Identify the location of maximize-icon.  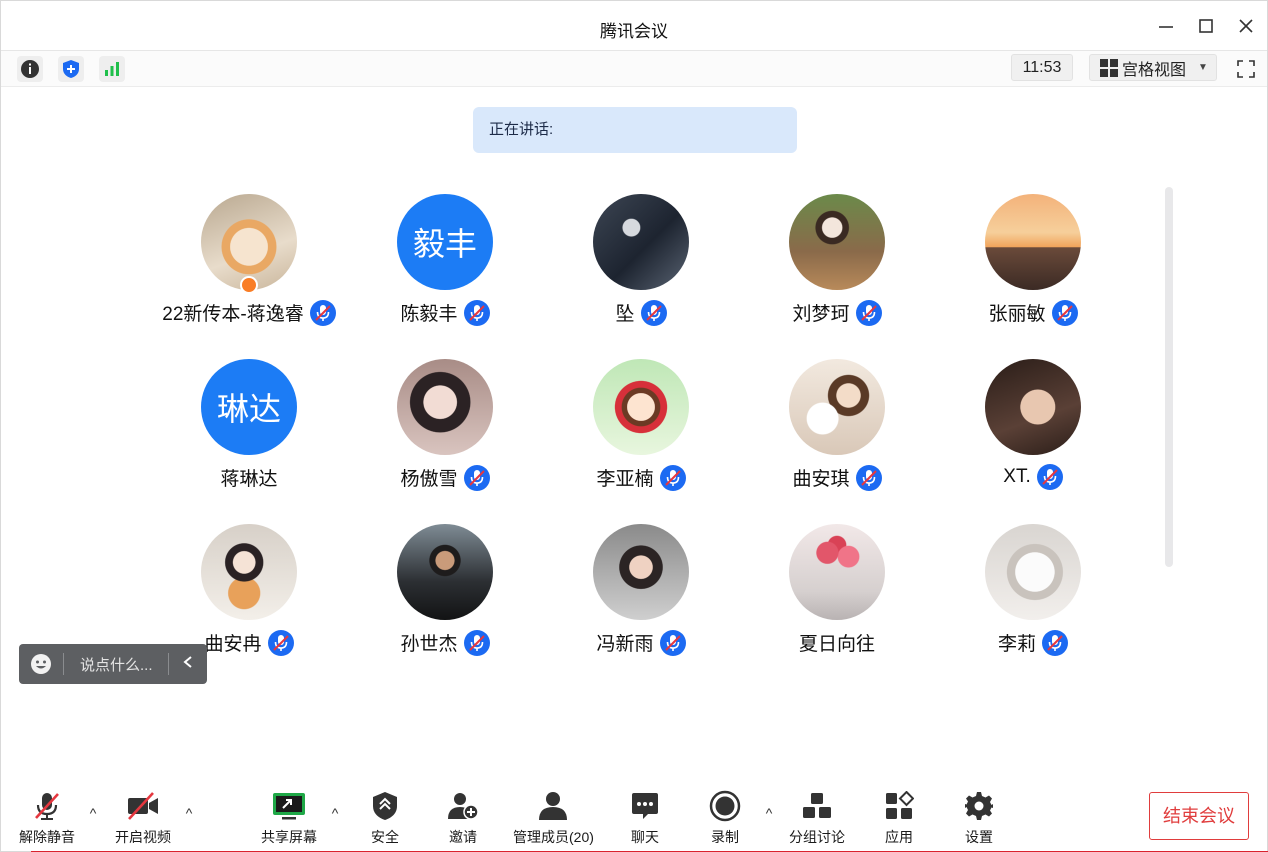
(1206, 26).